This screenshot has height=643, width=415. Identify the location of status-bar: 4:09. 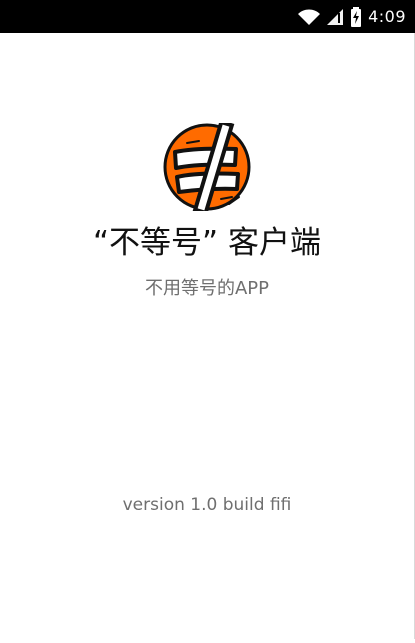
(207, 16).